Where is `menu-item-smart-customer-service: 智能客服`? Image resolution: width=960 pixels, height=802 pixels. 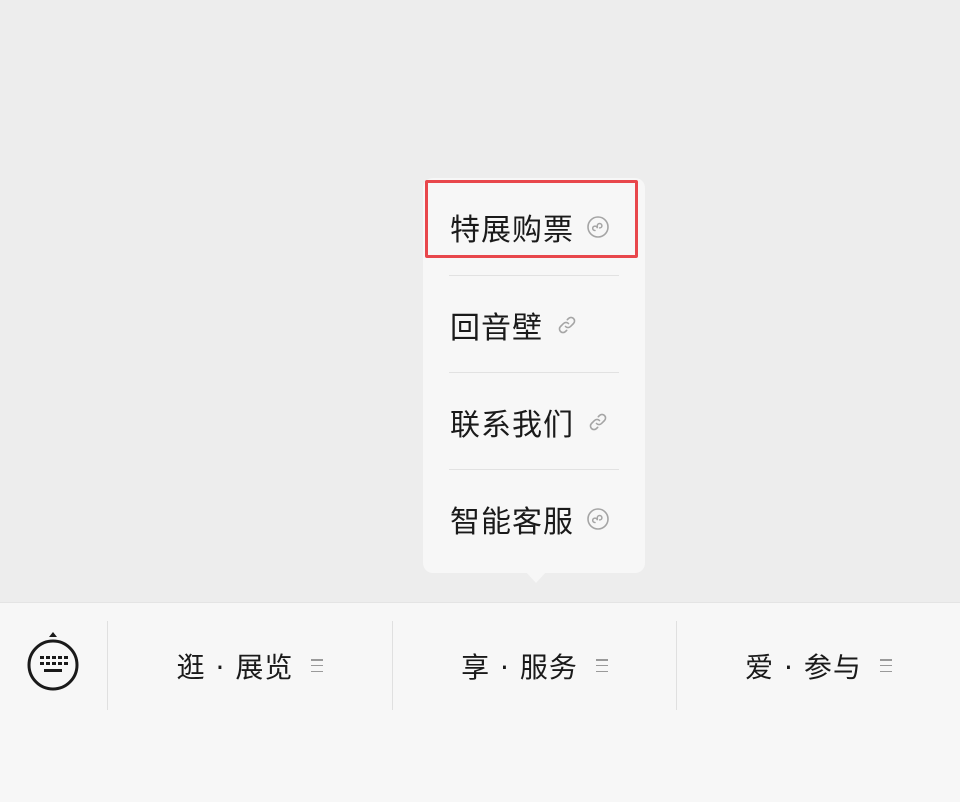
menu-item-smart-customer-service: 智能客服 is located at coordinates (534, 518).